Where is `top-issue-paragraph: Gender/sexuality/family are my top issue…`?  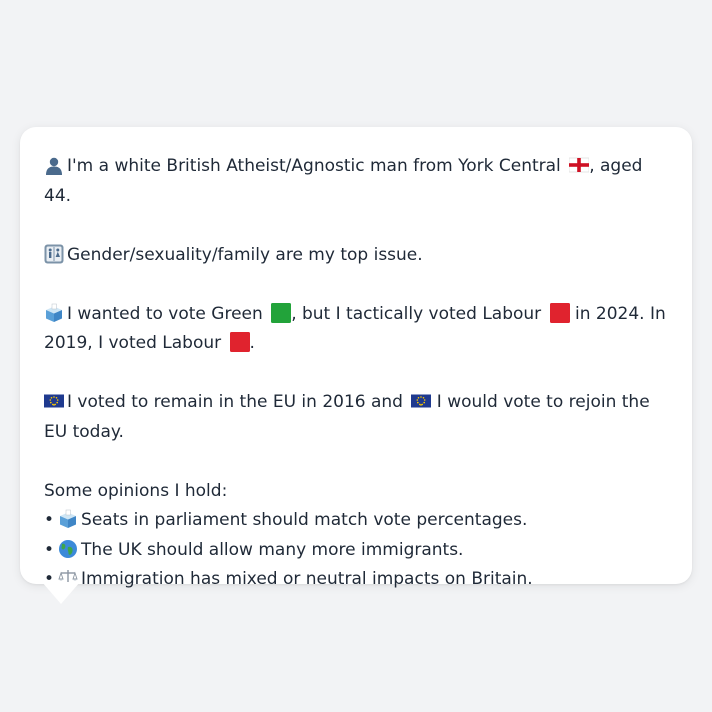 top-issue-paragraph: Gender/sexuality/family are my top issue… is located at coordinates (356, 256).